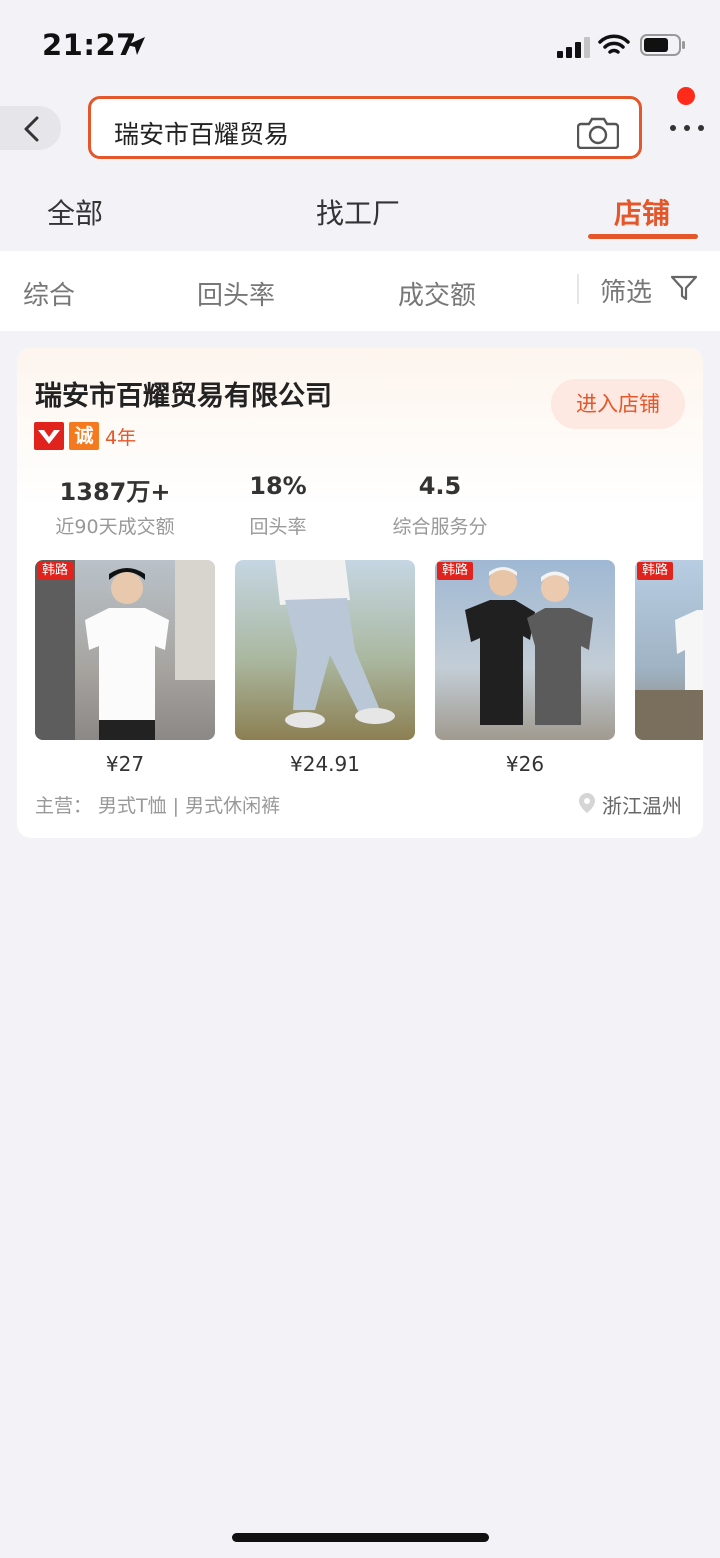 This screenshot has width=720, height=1558. What do you see at coordinates (587, 803) in the screenshot?
I see `location-pin-icon` at bounding box center [587, 803].